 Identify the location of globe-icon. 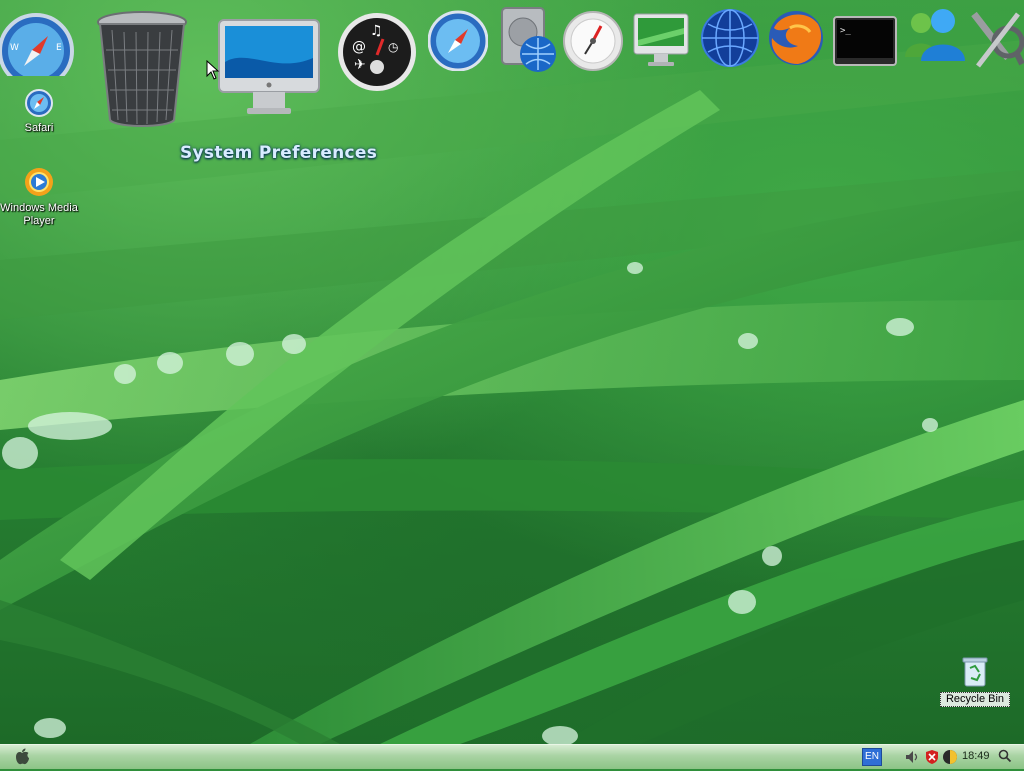
(730, 38).